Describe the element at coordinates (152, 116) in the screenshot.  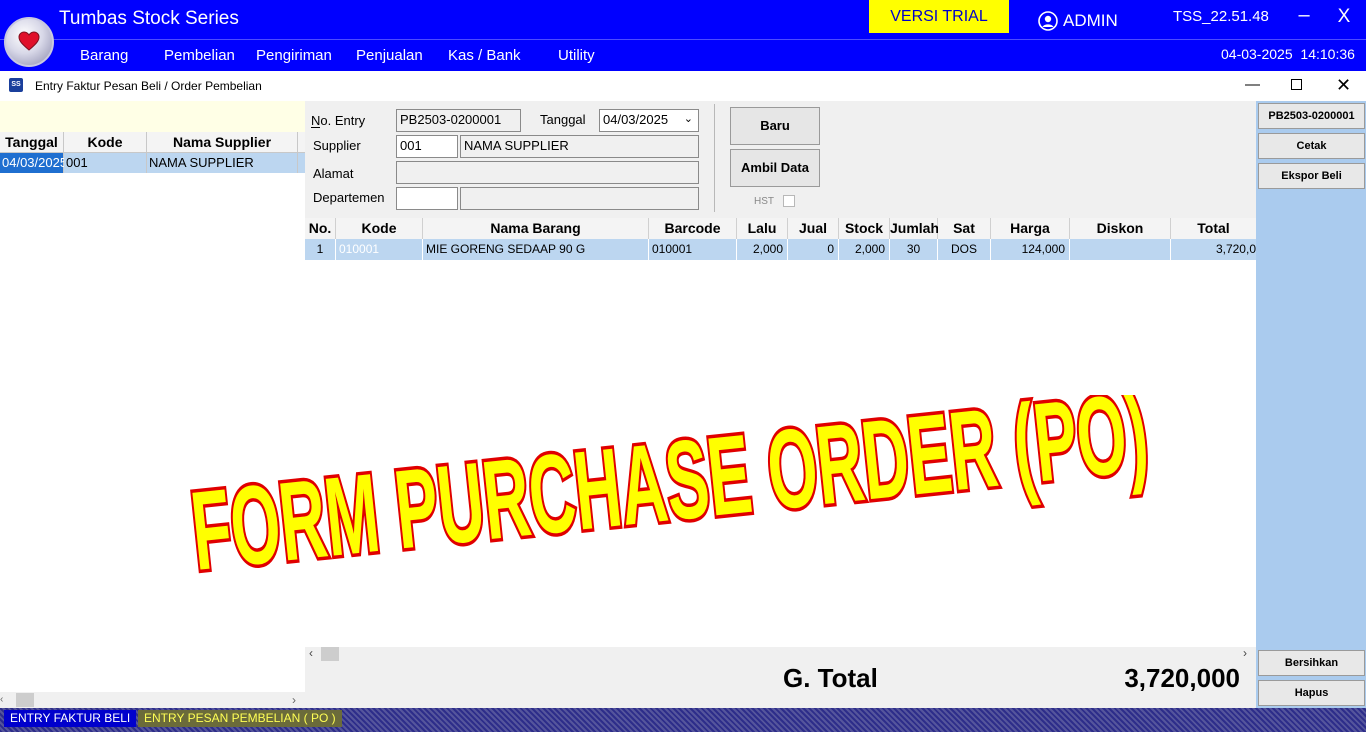
I see `left-filter-area` at that location.